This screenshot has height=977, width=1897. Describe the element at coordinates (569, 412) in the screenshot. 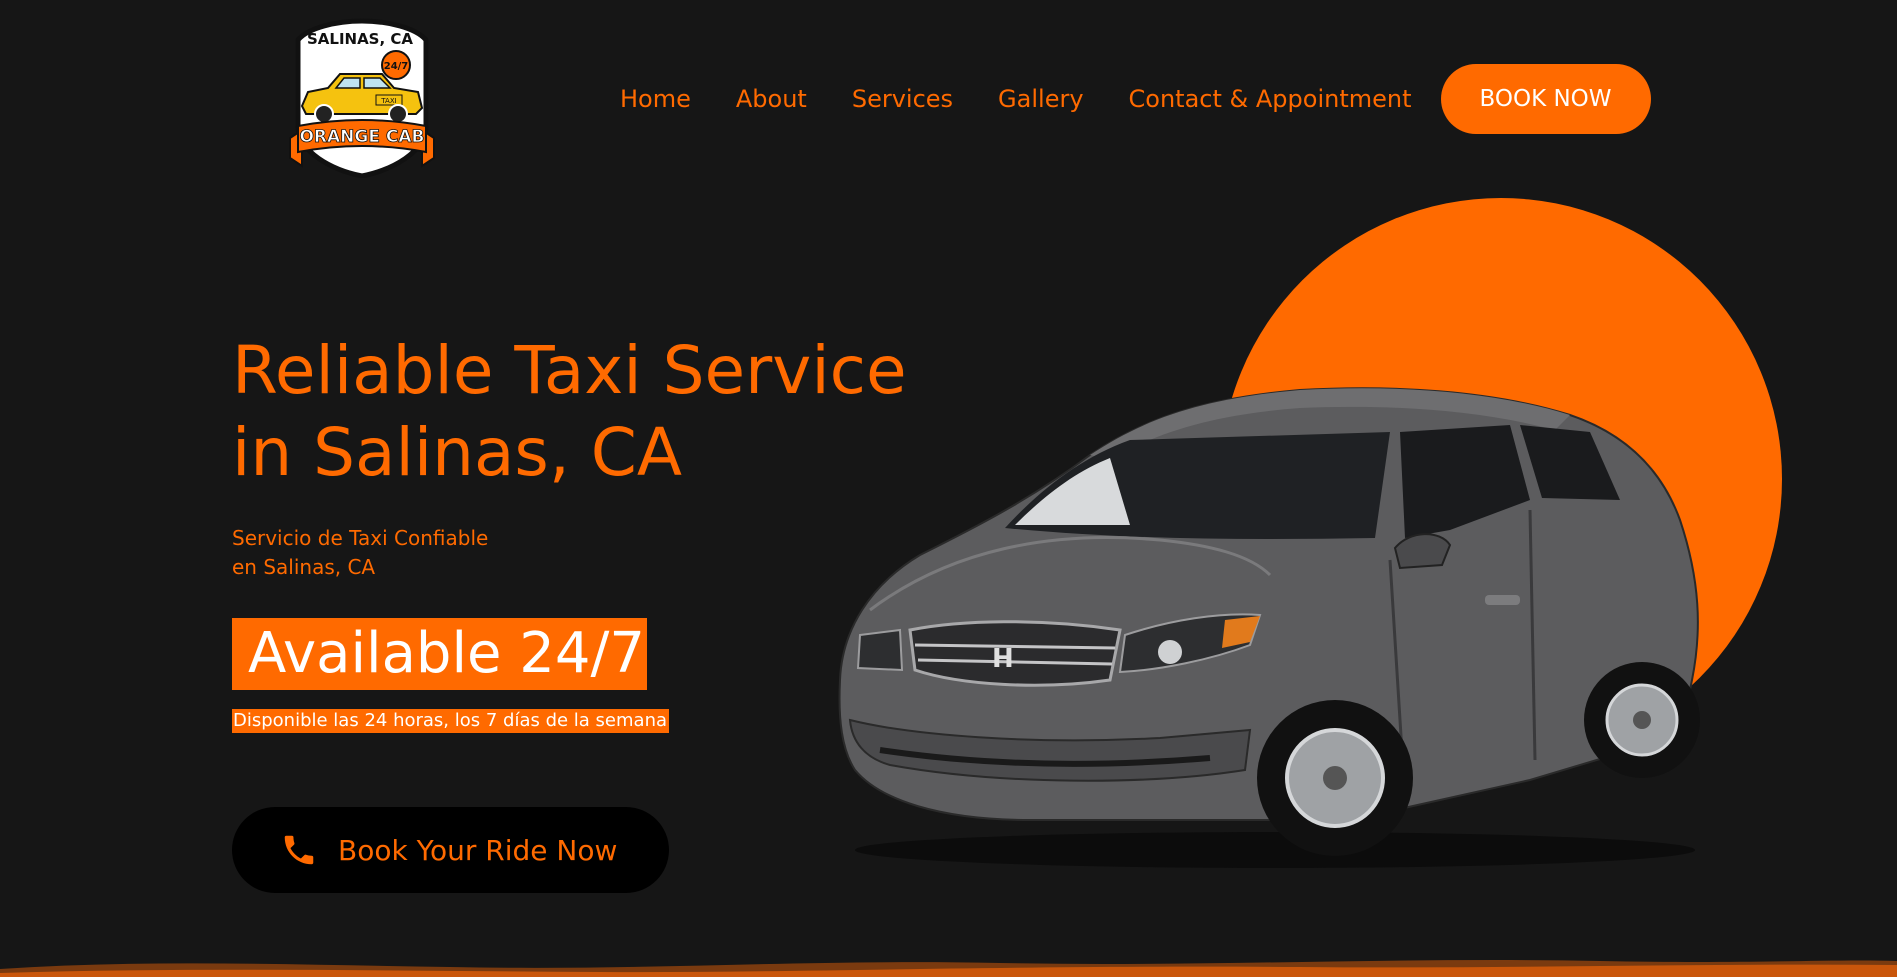

I see `hero-title: Reliable Taxi Service in Salinas, CA` at that location.